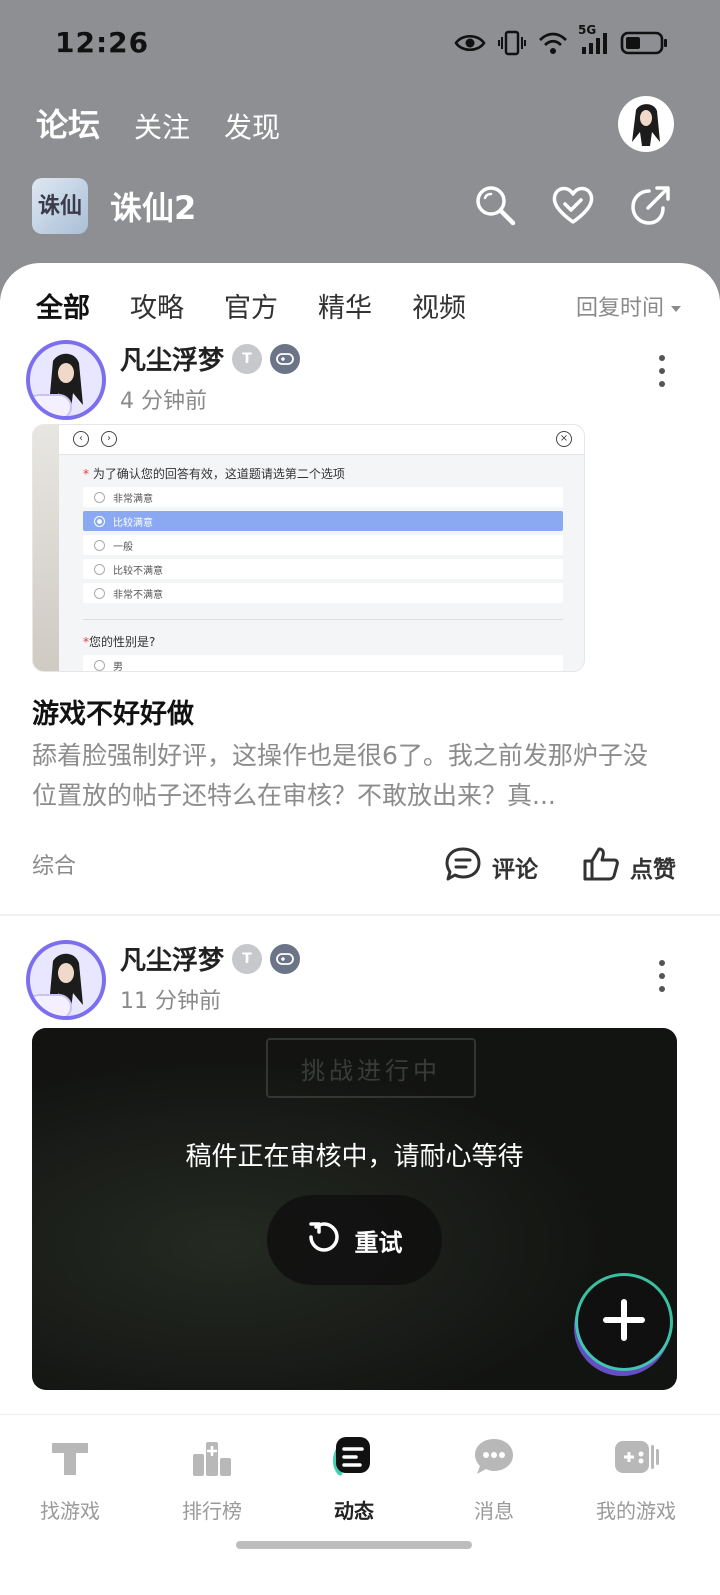 The width and height of the screenshot is (720, 1595). I want to click on nav-label: 动态, so click(354, 1511).